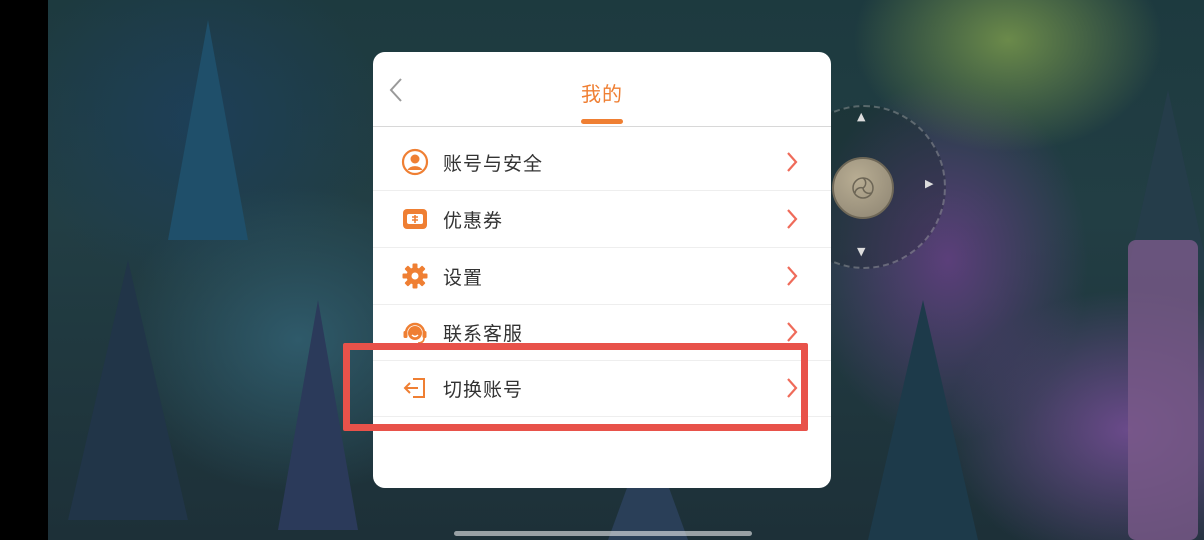  Describe the element at coordinates (473, 221) in the screenshot. I see `menu-item-label: 优惠券` at that location.